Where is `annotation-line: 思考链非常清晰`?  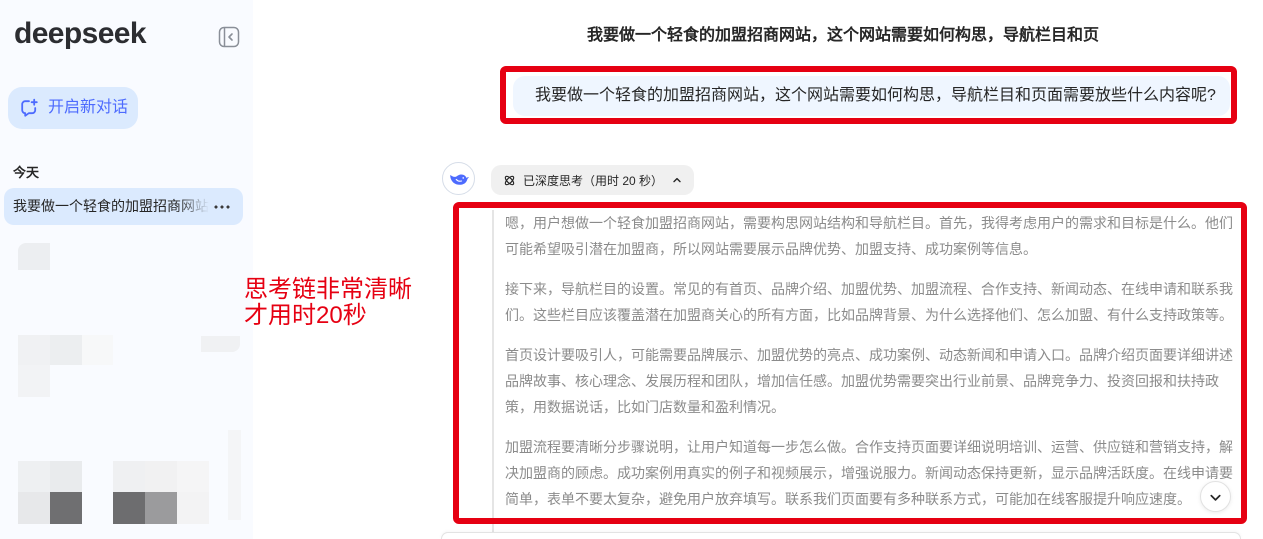 annotation-line: 思考链非常清晰 is located at coordinates (328, 289).